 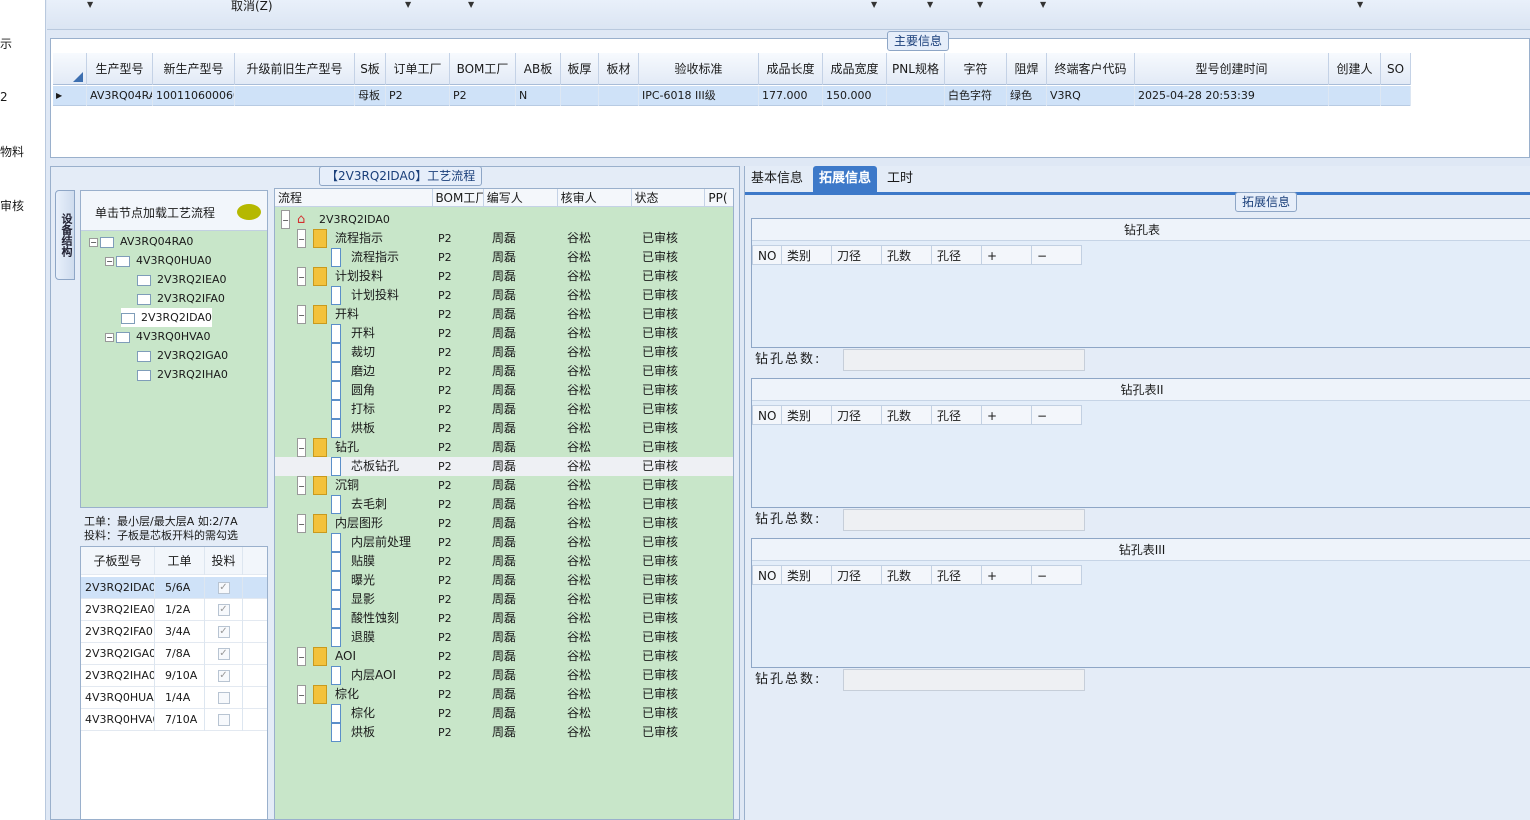 What do you see at coordinates (699, 69) in the screenshot?
I see `column-header: 验收标准` at bounding box center [699, 69].